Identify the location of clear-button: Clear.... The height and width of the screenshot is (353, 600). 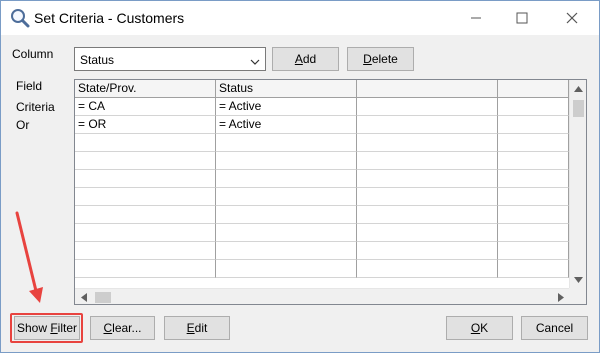
(122, 328).